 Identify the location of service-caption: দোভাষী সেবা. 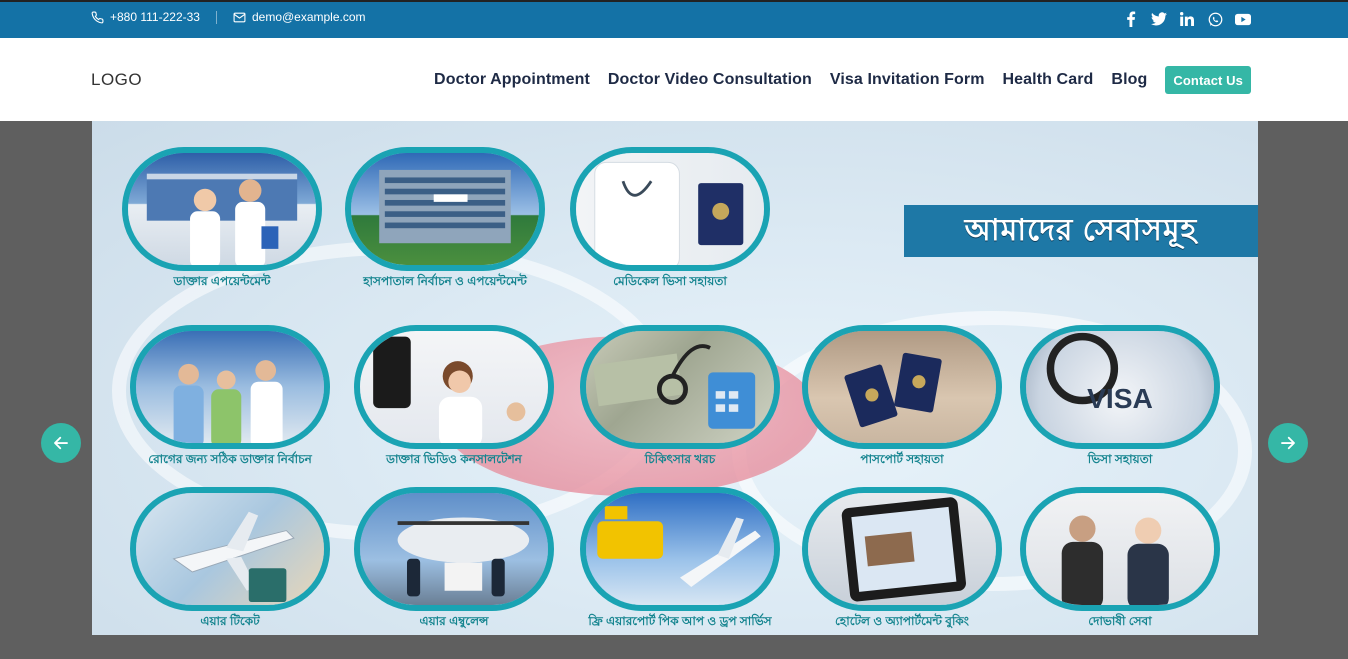
(1120, 621).